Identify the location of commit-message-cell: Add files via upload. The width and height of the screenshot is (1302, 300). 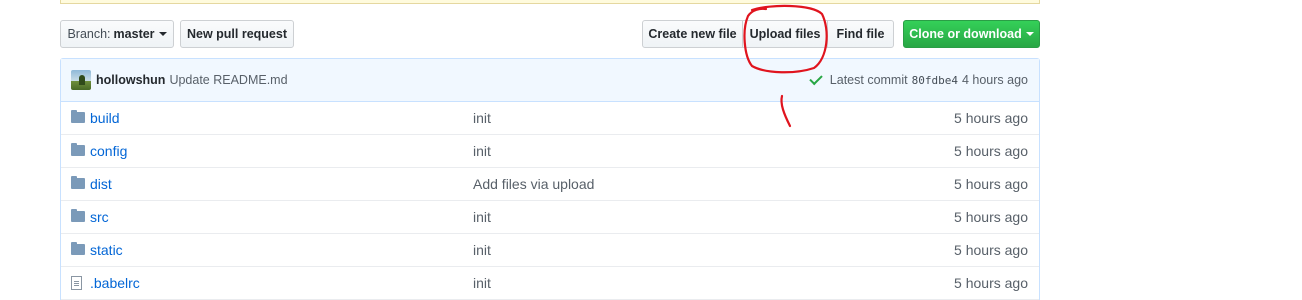
(533, 184).